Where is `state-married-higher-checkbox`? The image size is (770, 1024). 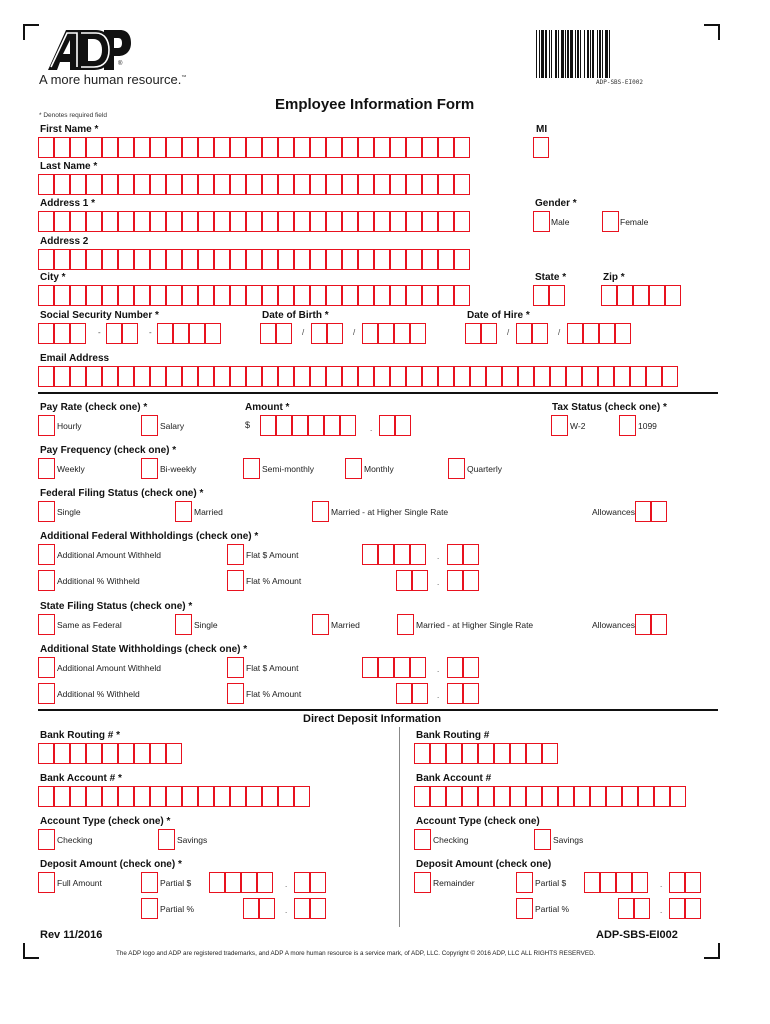 state-married-higher-checkbox is located at coordinates (405, 624).